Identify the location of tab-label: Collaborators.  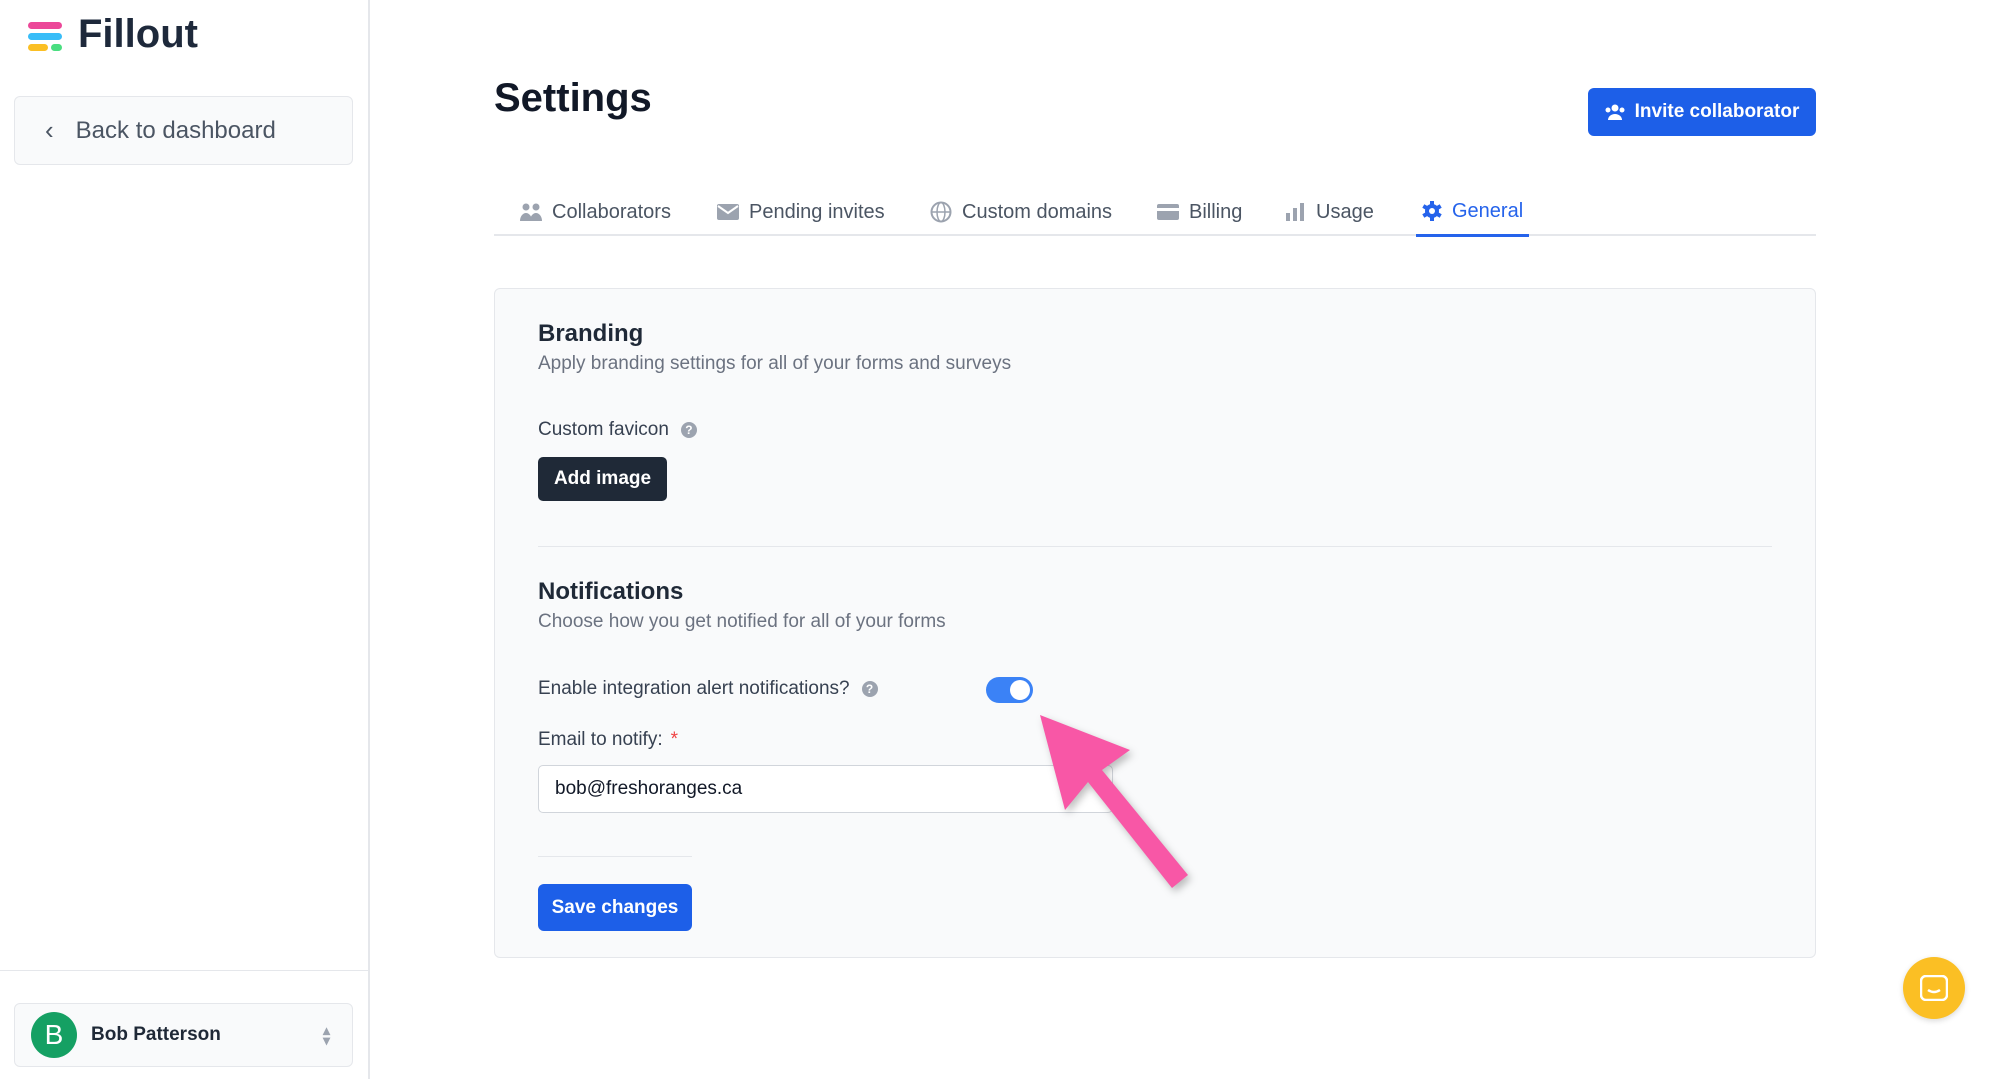
(611, 211).